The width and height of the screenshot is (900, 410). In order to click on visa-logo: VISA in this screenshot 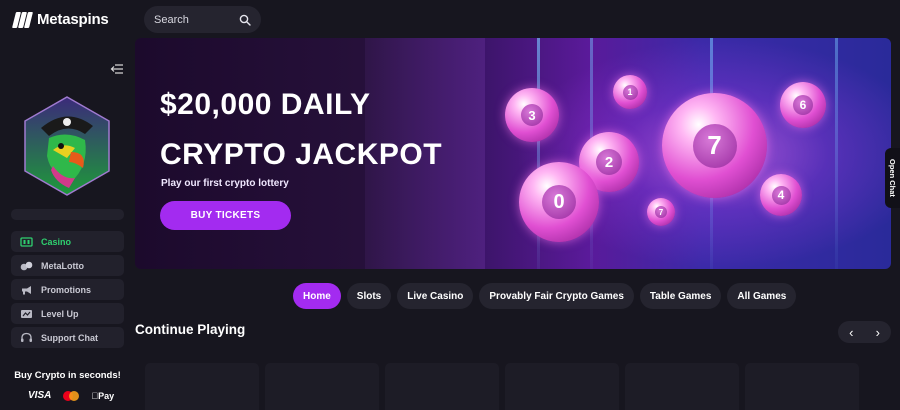, I will do `click(40, 395)`.